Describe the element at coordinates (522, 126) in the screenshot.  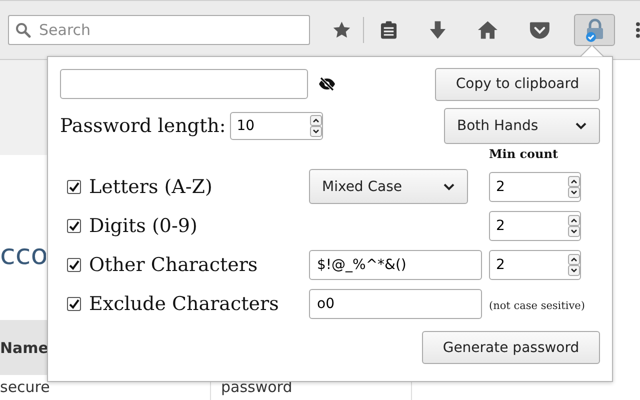
I see `hands-dropdown: Both Hands` at that location.